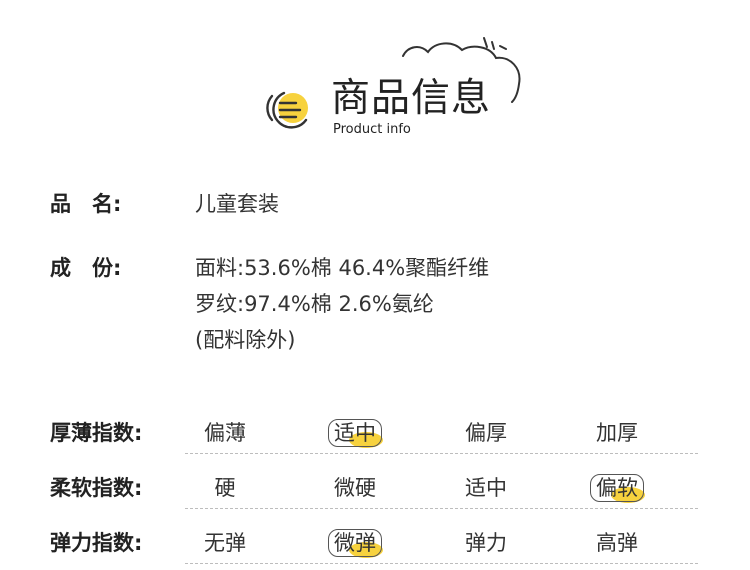 This screenshot has width=750, height=570. I want to click on elasticity-index-label: 弹力指数:, so click(96, 543).